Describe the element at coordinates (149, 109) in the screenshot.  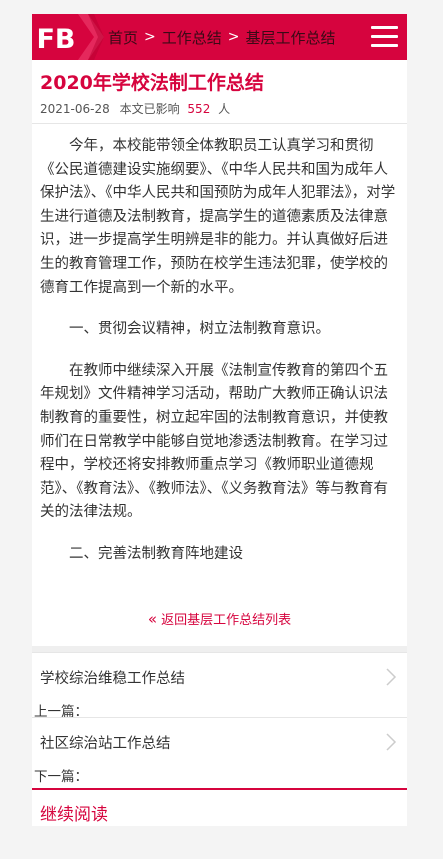
I see `views-label: 本文已影响` at that location.